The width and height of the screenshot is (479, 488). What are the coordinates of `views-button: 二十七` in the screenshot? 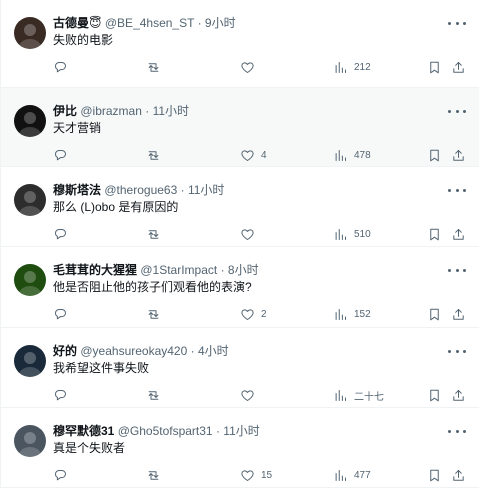 It's located at (358, 395).